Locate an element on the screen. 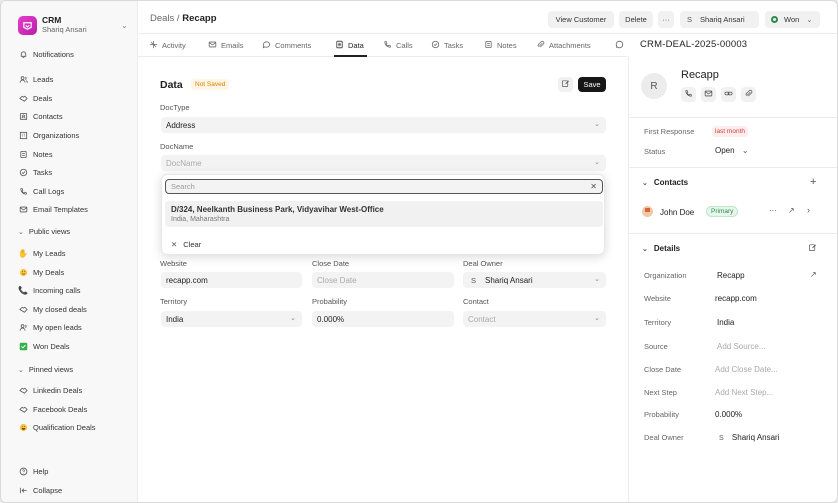 This screenshot has height=503, width=838. detail-label: Deal Owner is located at coordinates (664, 437).